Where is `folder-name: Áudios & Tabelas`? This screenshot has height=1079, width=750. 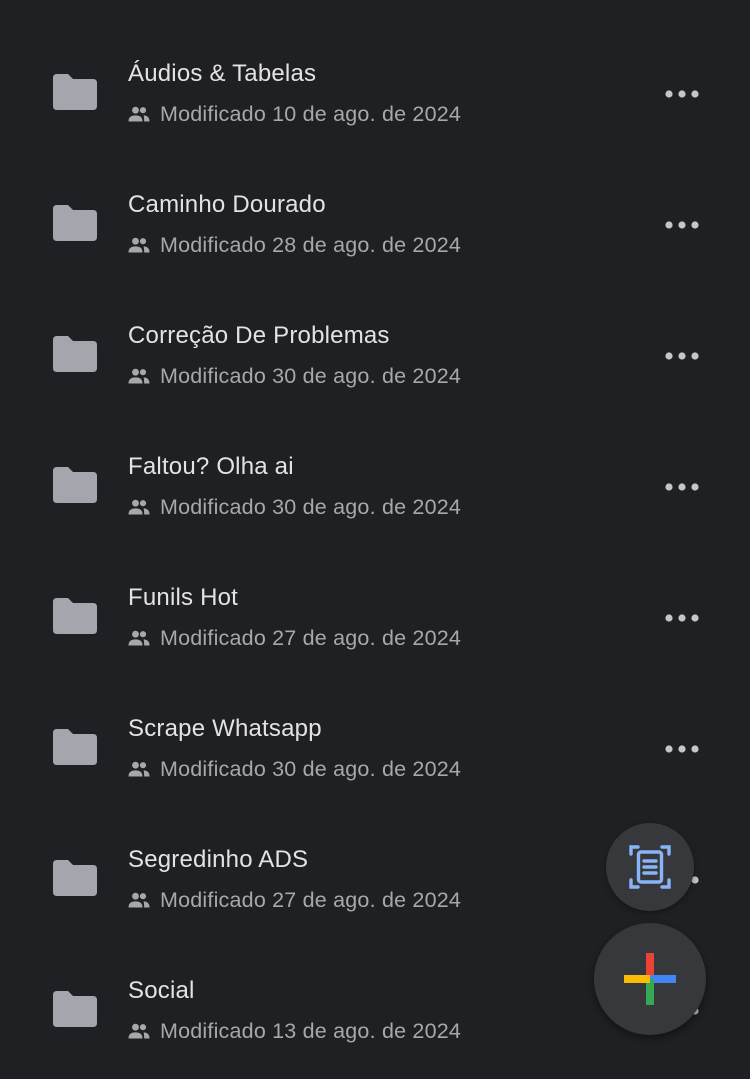 folder-name: Áudios & Tabelas is located at coordinates (222, 73).